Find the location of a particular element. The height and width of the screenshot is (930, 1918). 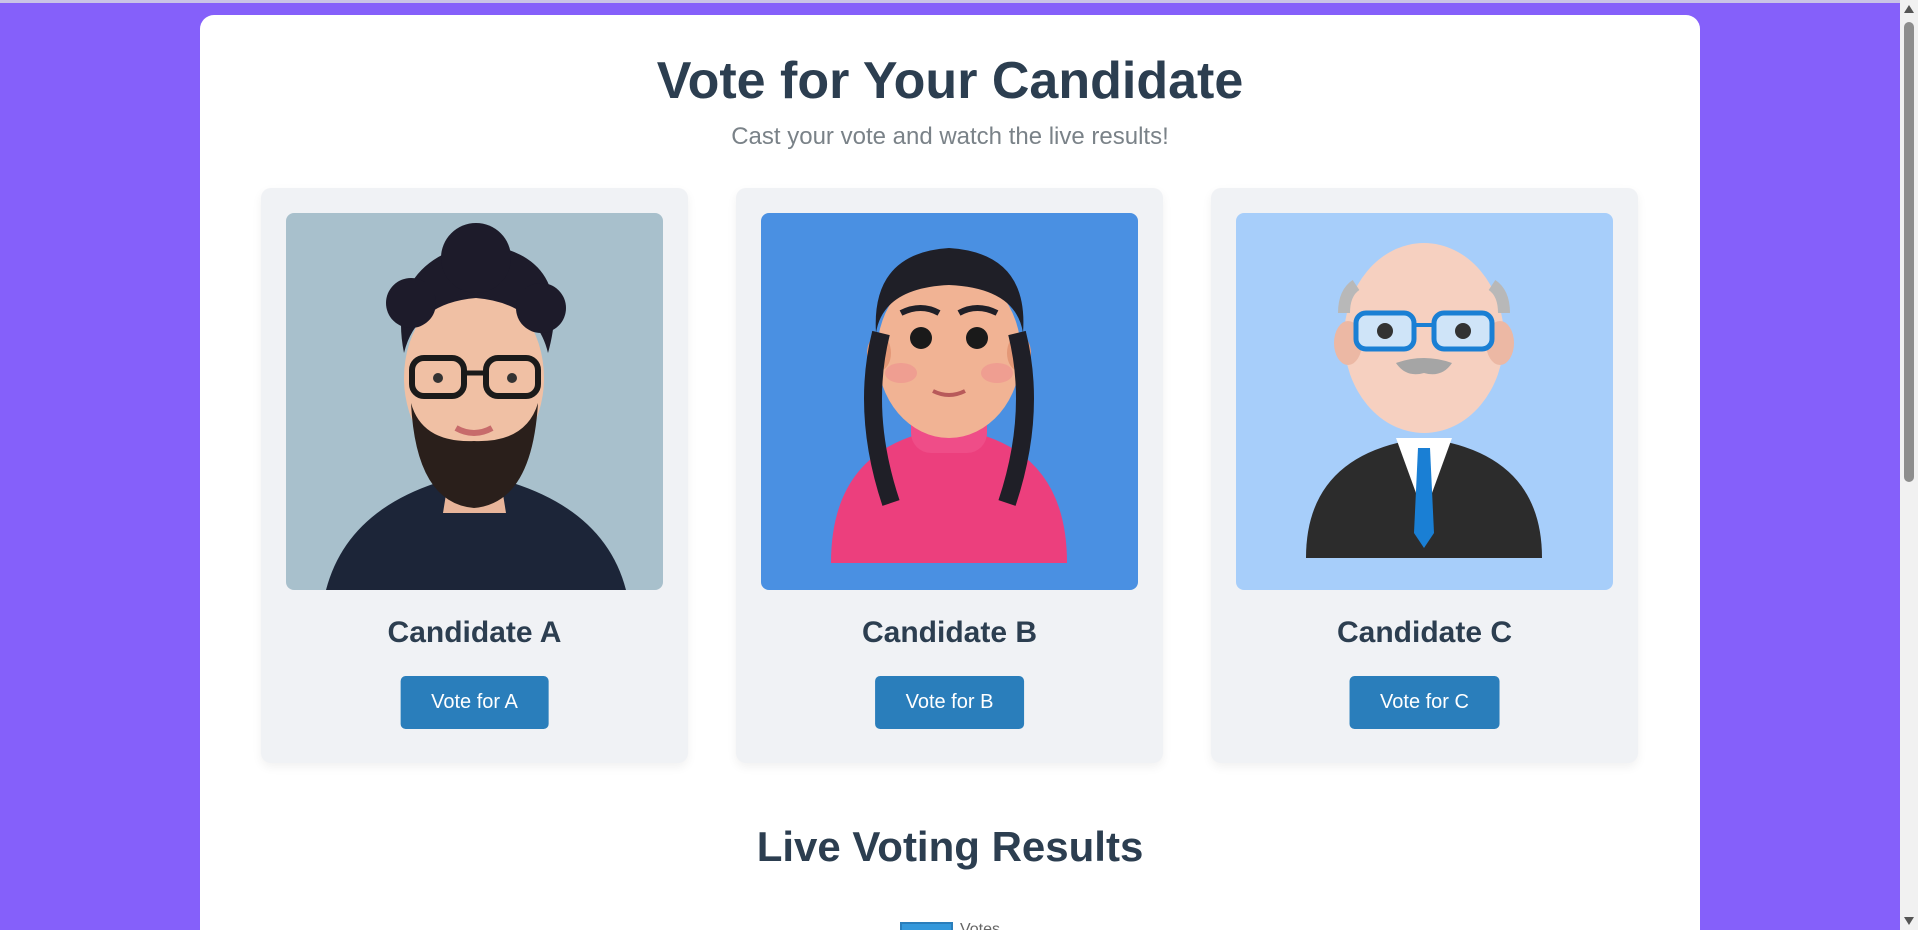

candidate-a-name: Candidate A is located at coordinates (474, 632).